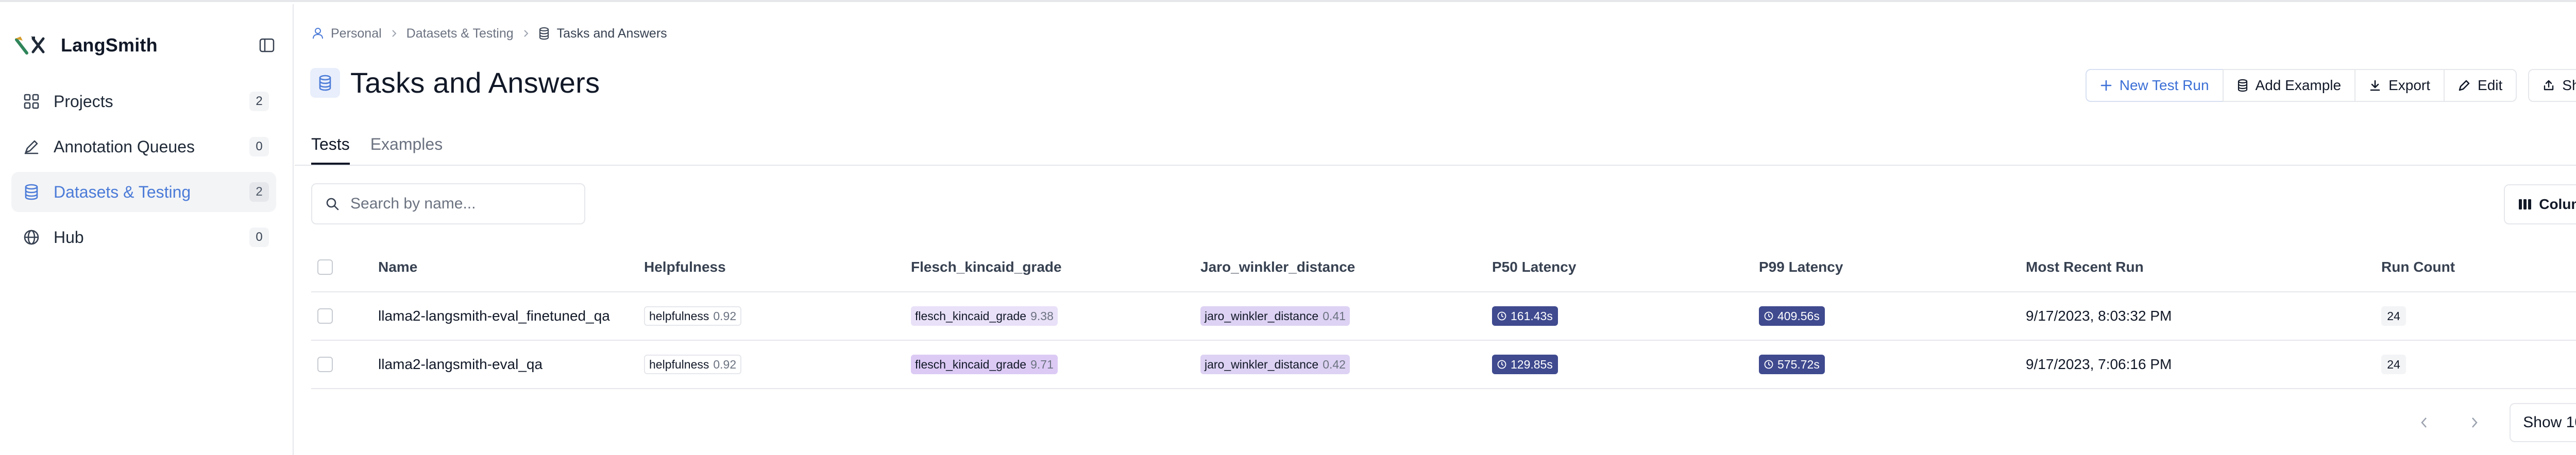 This screenshot has height=455, width=2576. I want to click on sidebar-item-hub: Hub 0, so click(143, 237).